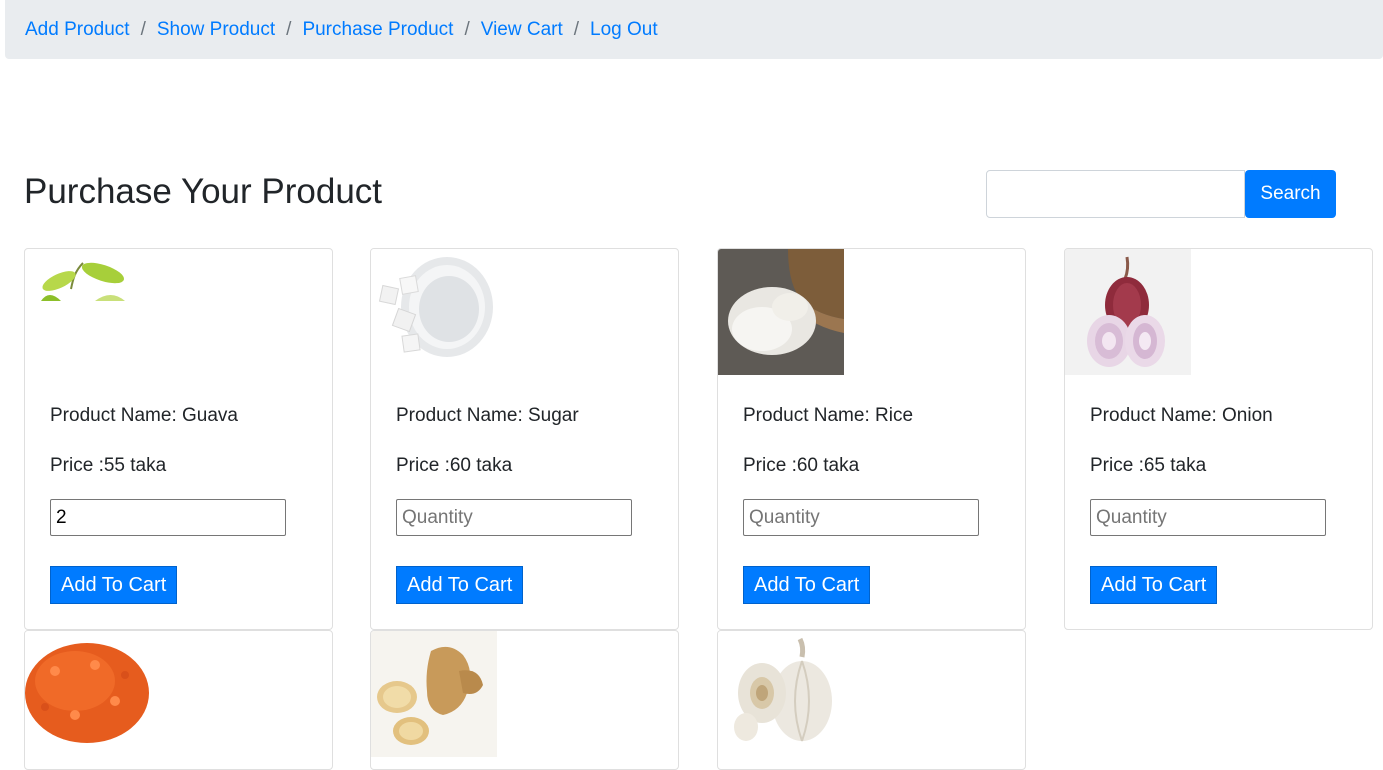 This screenshot has height=770, width=1383. I want to click on product-name: Product Name: Sugar, so click(487, 415).